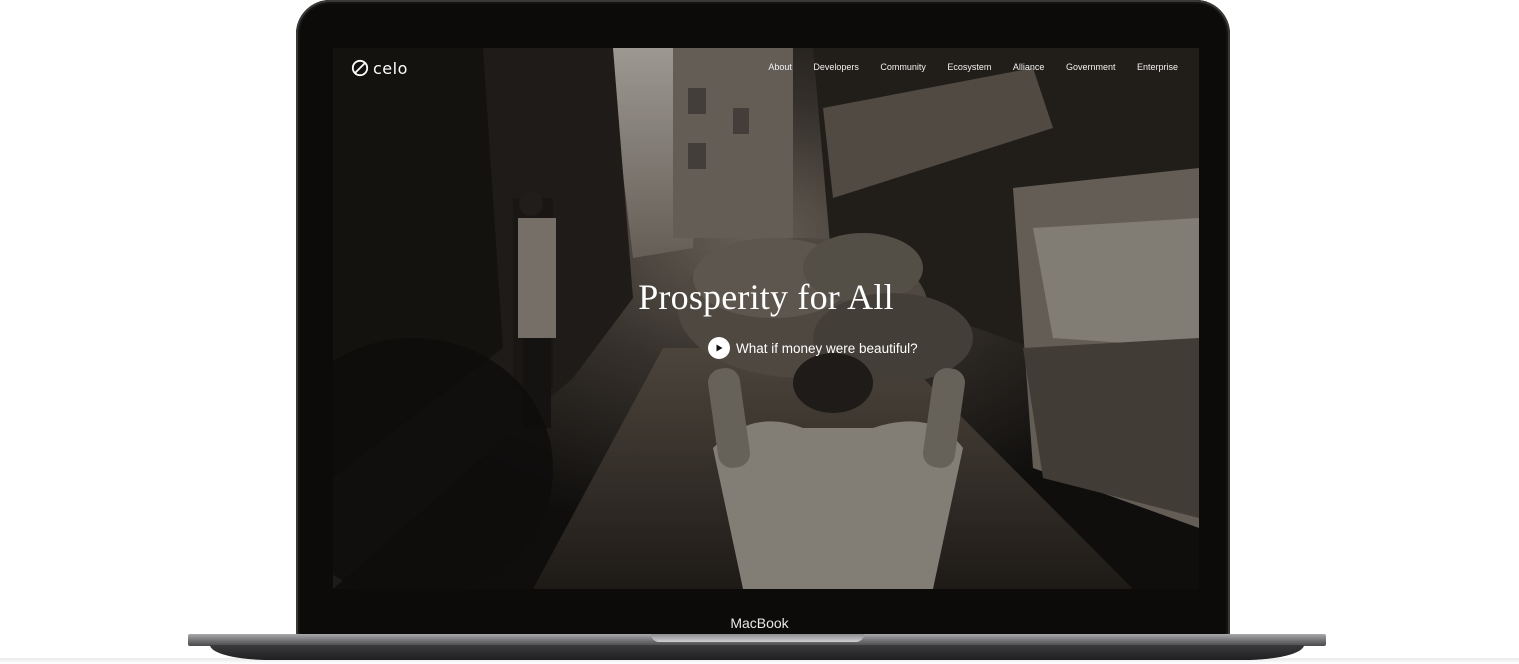 This screenshot has height=664, width=1519. Describe the element at coordinates (836, 67) in the screenshot. I see `nav-link-developers: Developers` at that location.